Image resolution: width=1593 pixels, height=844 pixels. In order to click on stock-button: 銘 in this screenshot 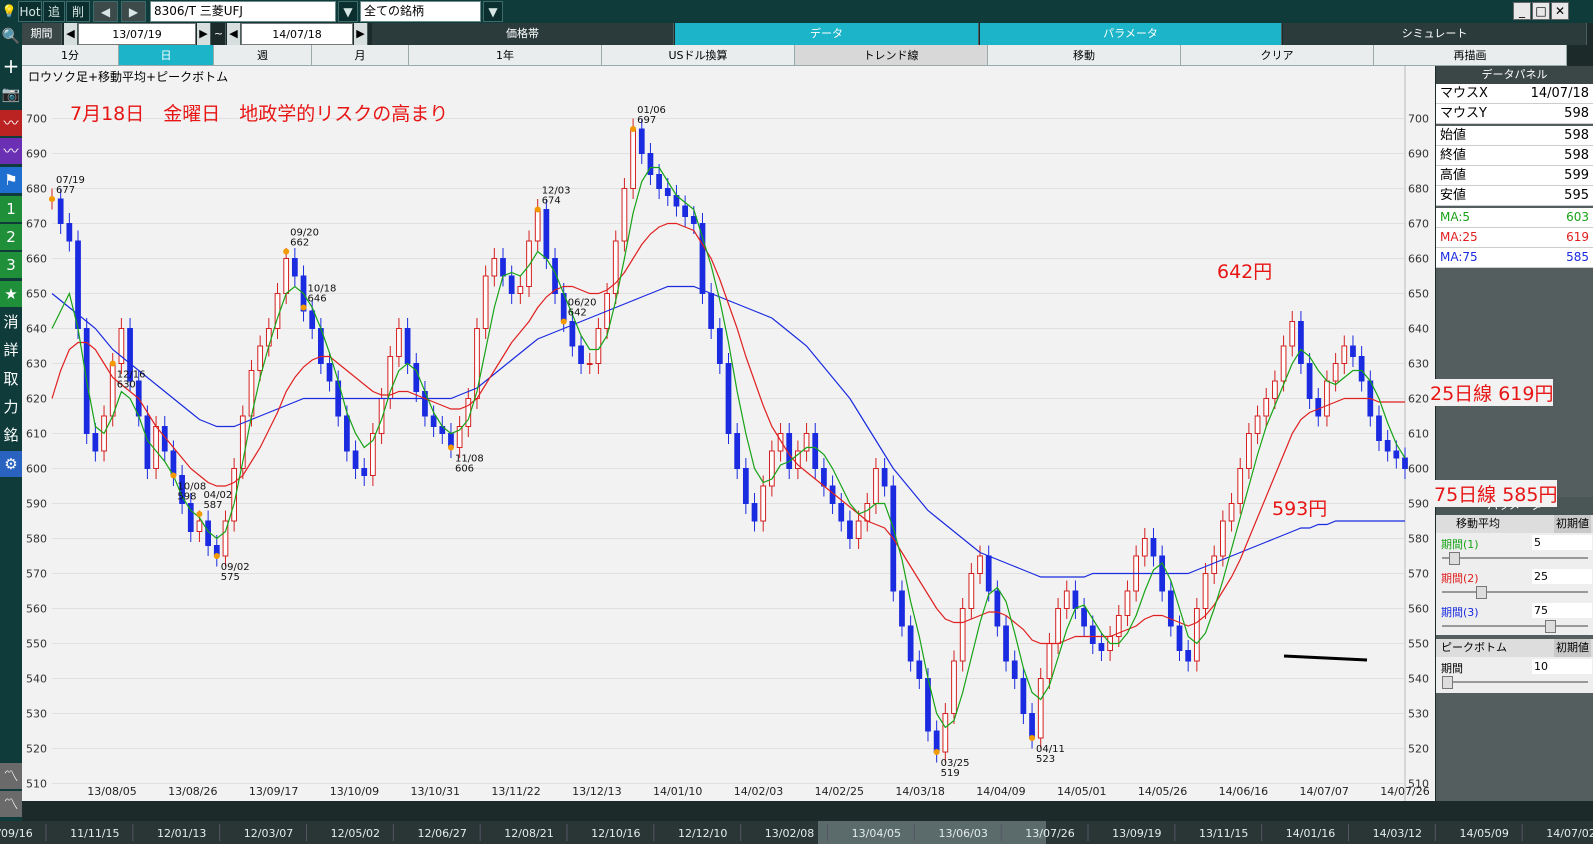, I will do `click(11, 435)`.